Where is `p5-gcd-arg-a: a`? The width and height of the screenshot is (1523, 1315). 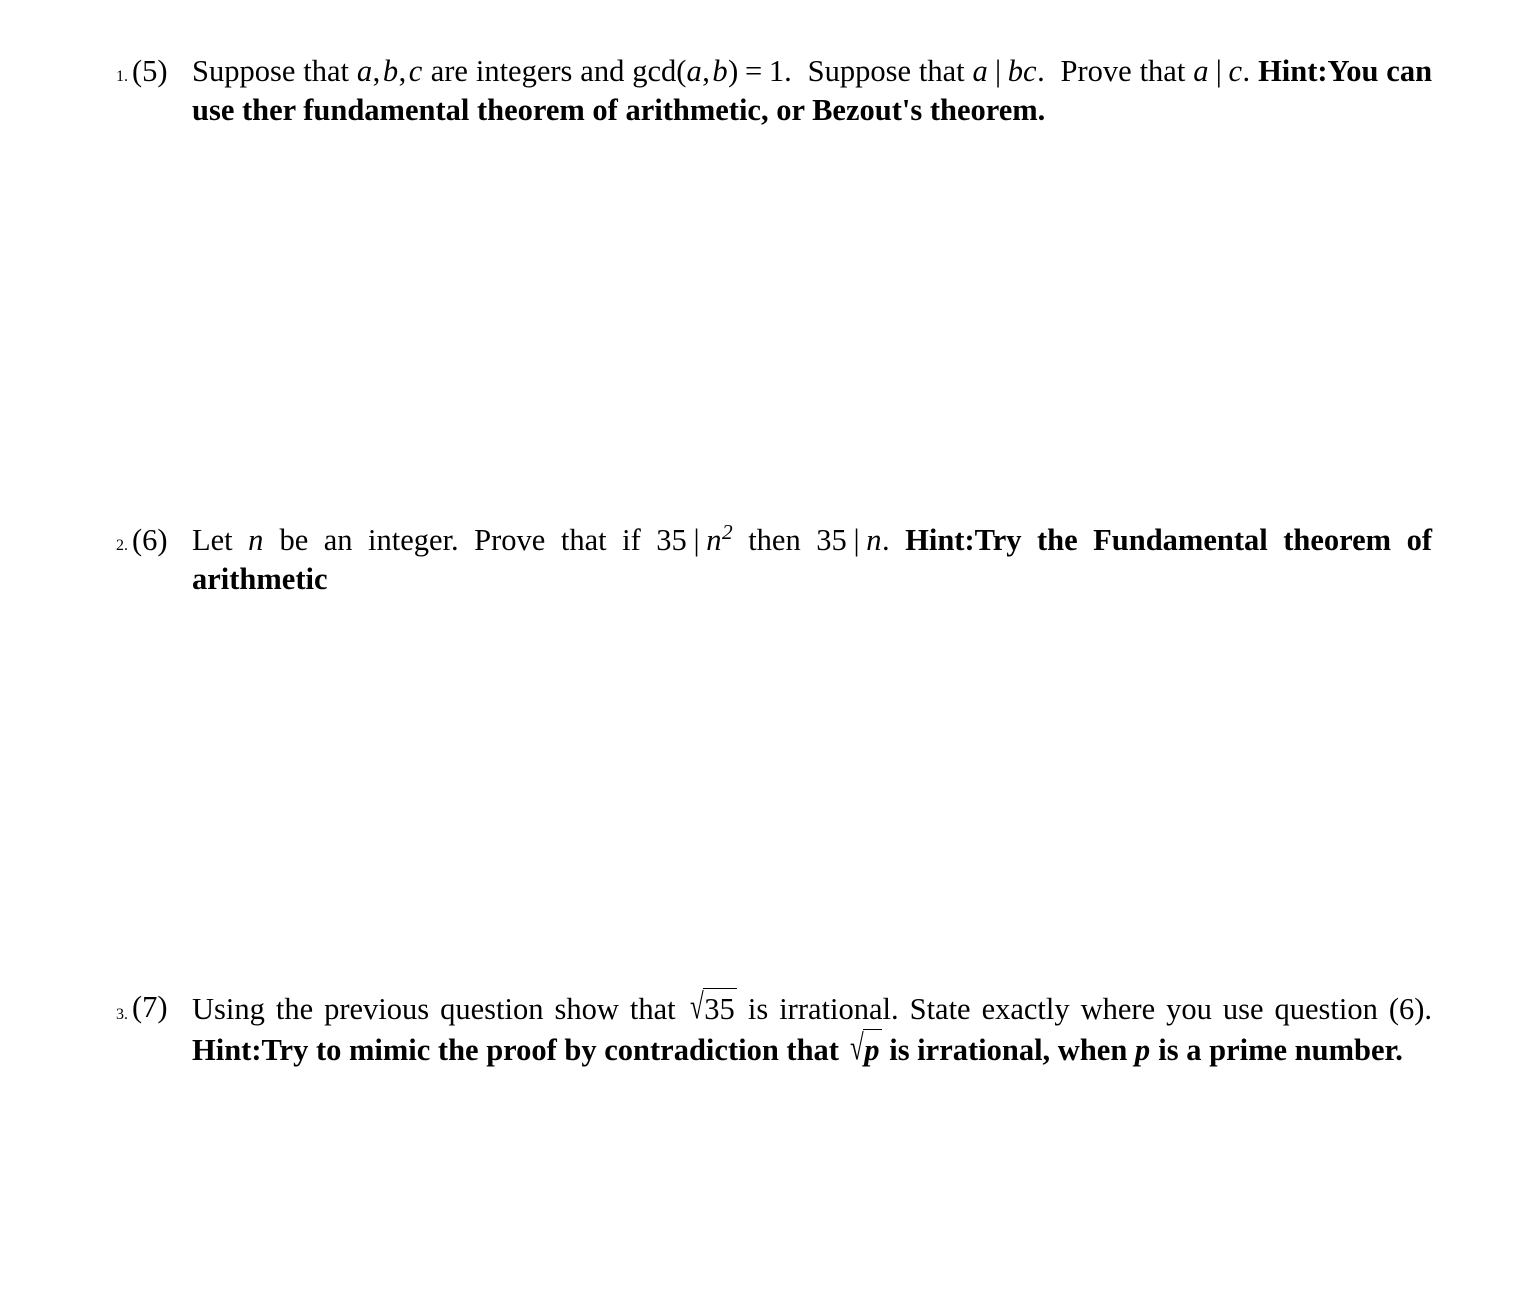 p5-gcd-arg-a: a is located at coordinates (694, 71).